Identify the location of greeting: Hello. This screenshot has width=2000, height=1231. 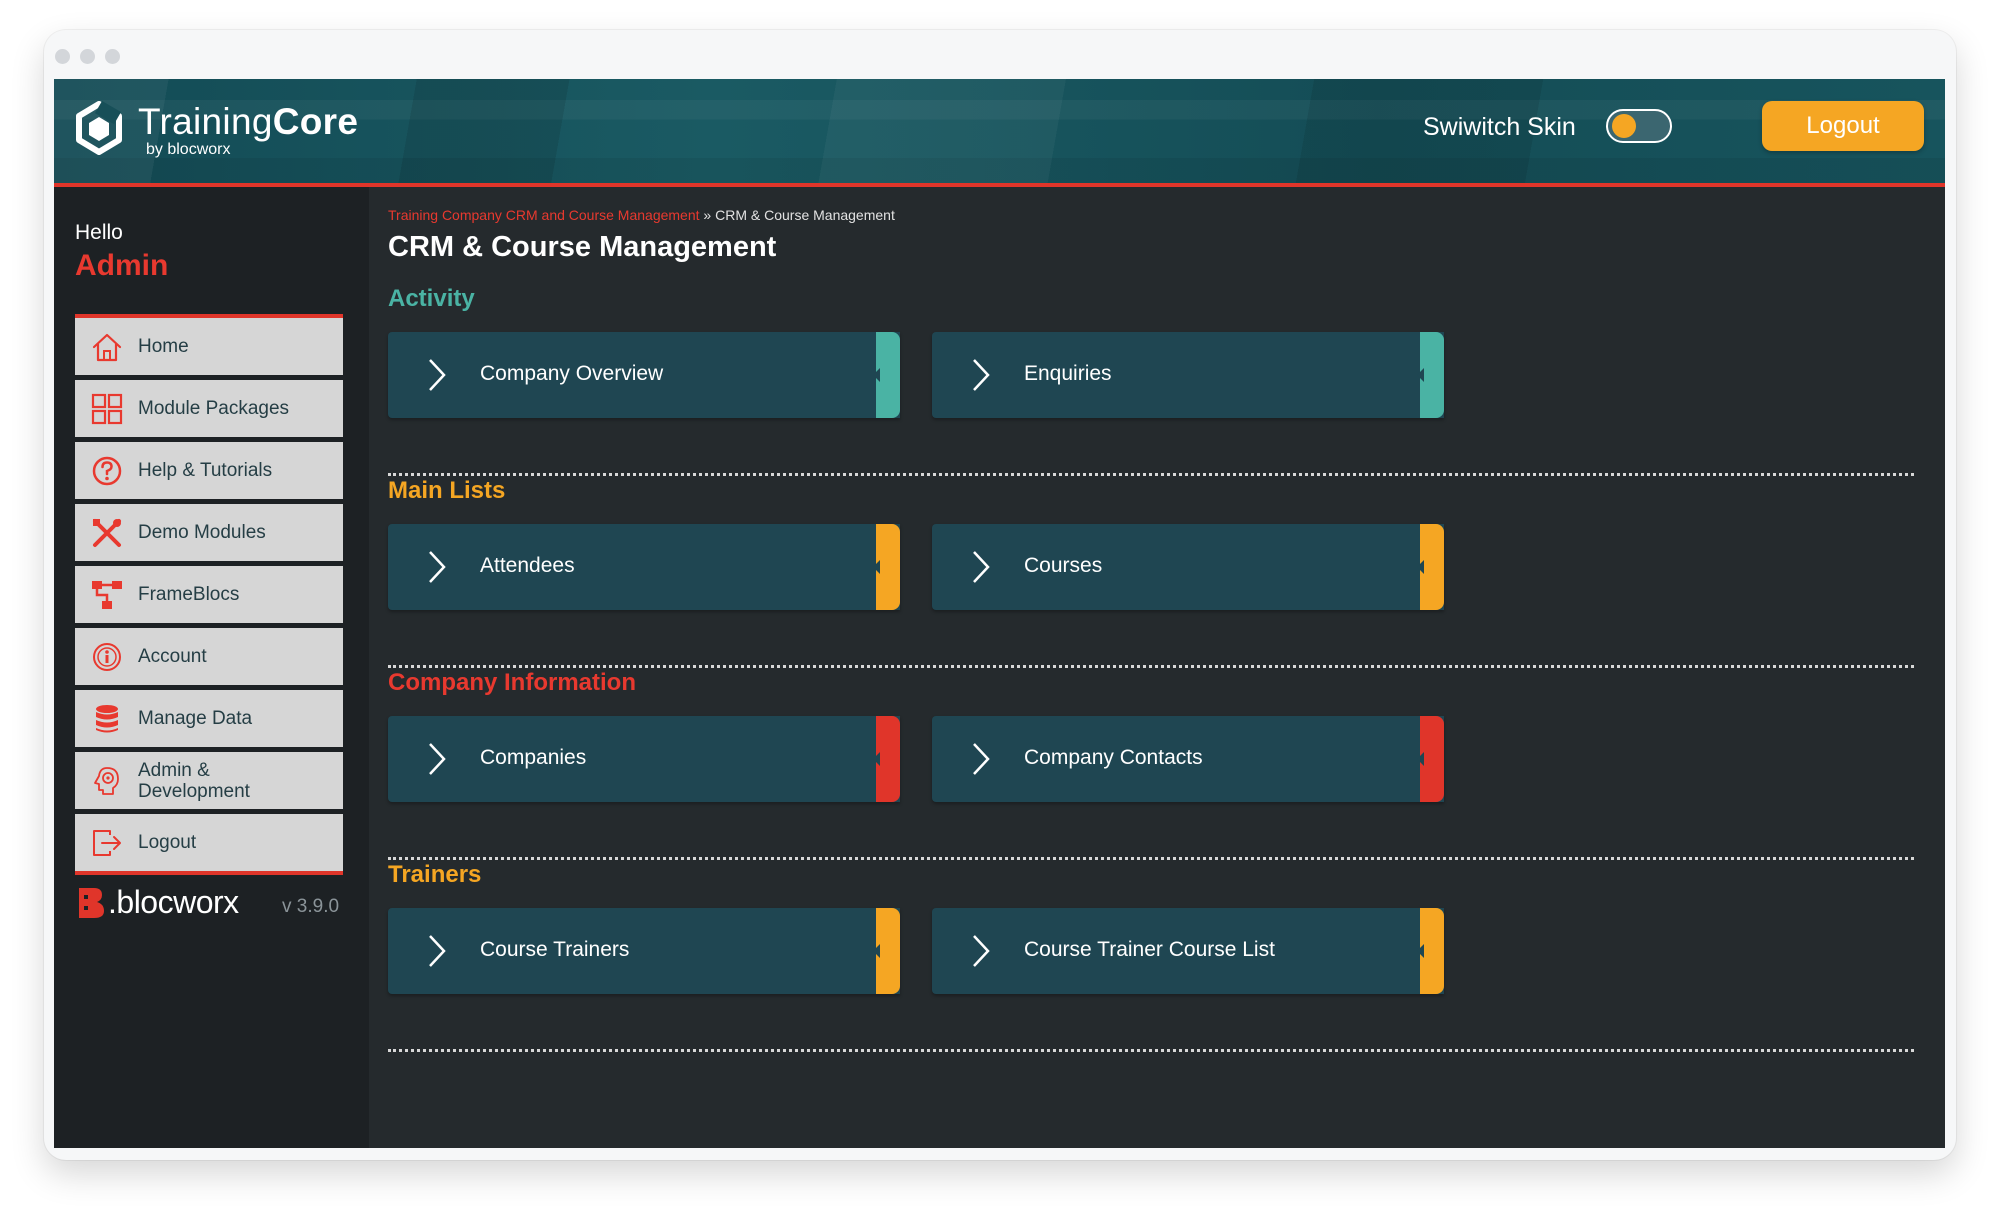
(99, 232).